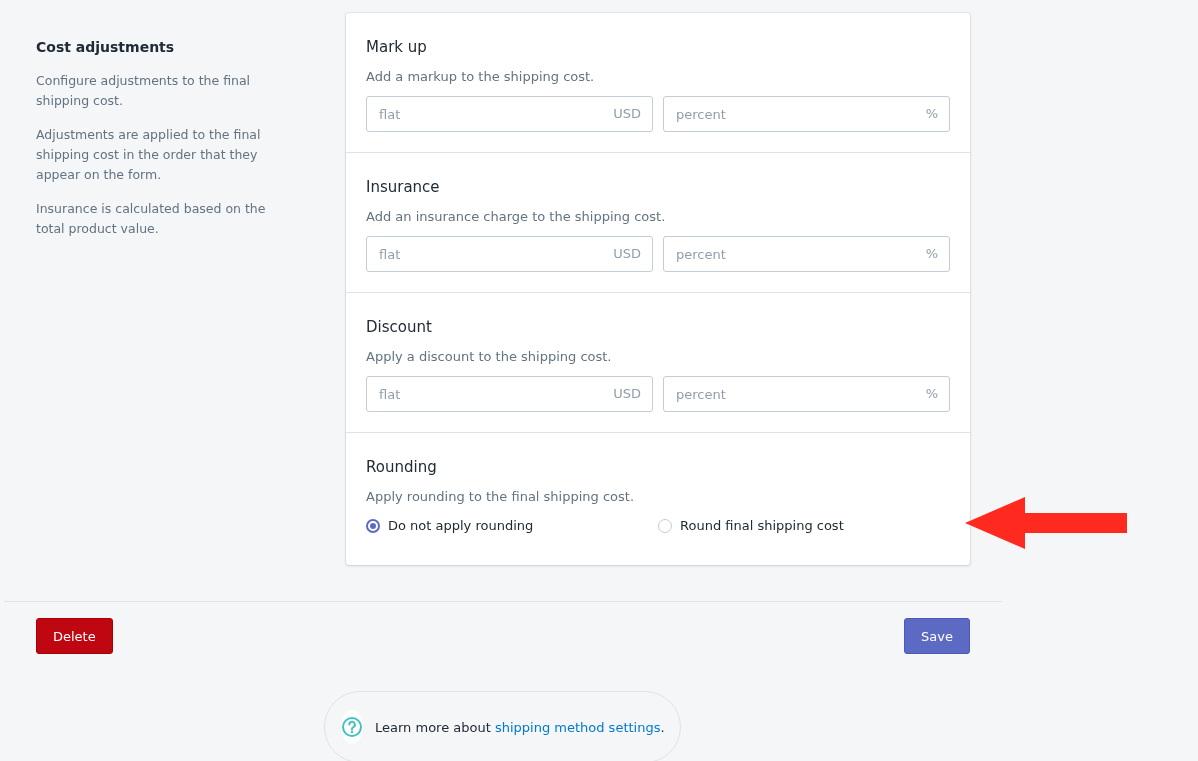 This screenshot has width=1198, height=761. Describe the element at coordinates (501, 497) in the screenshot. I see `field-group-description: Apply rounding to the final shipping cost.` at that location.